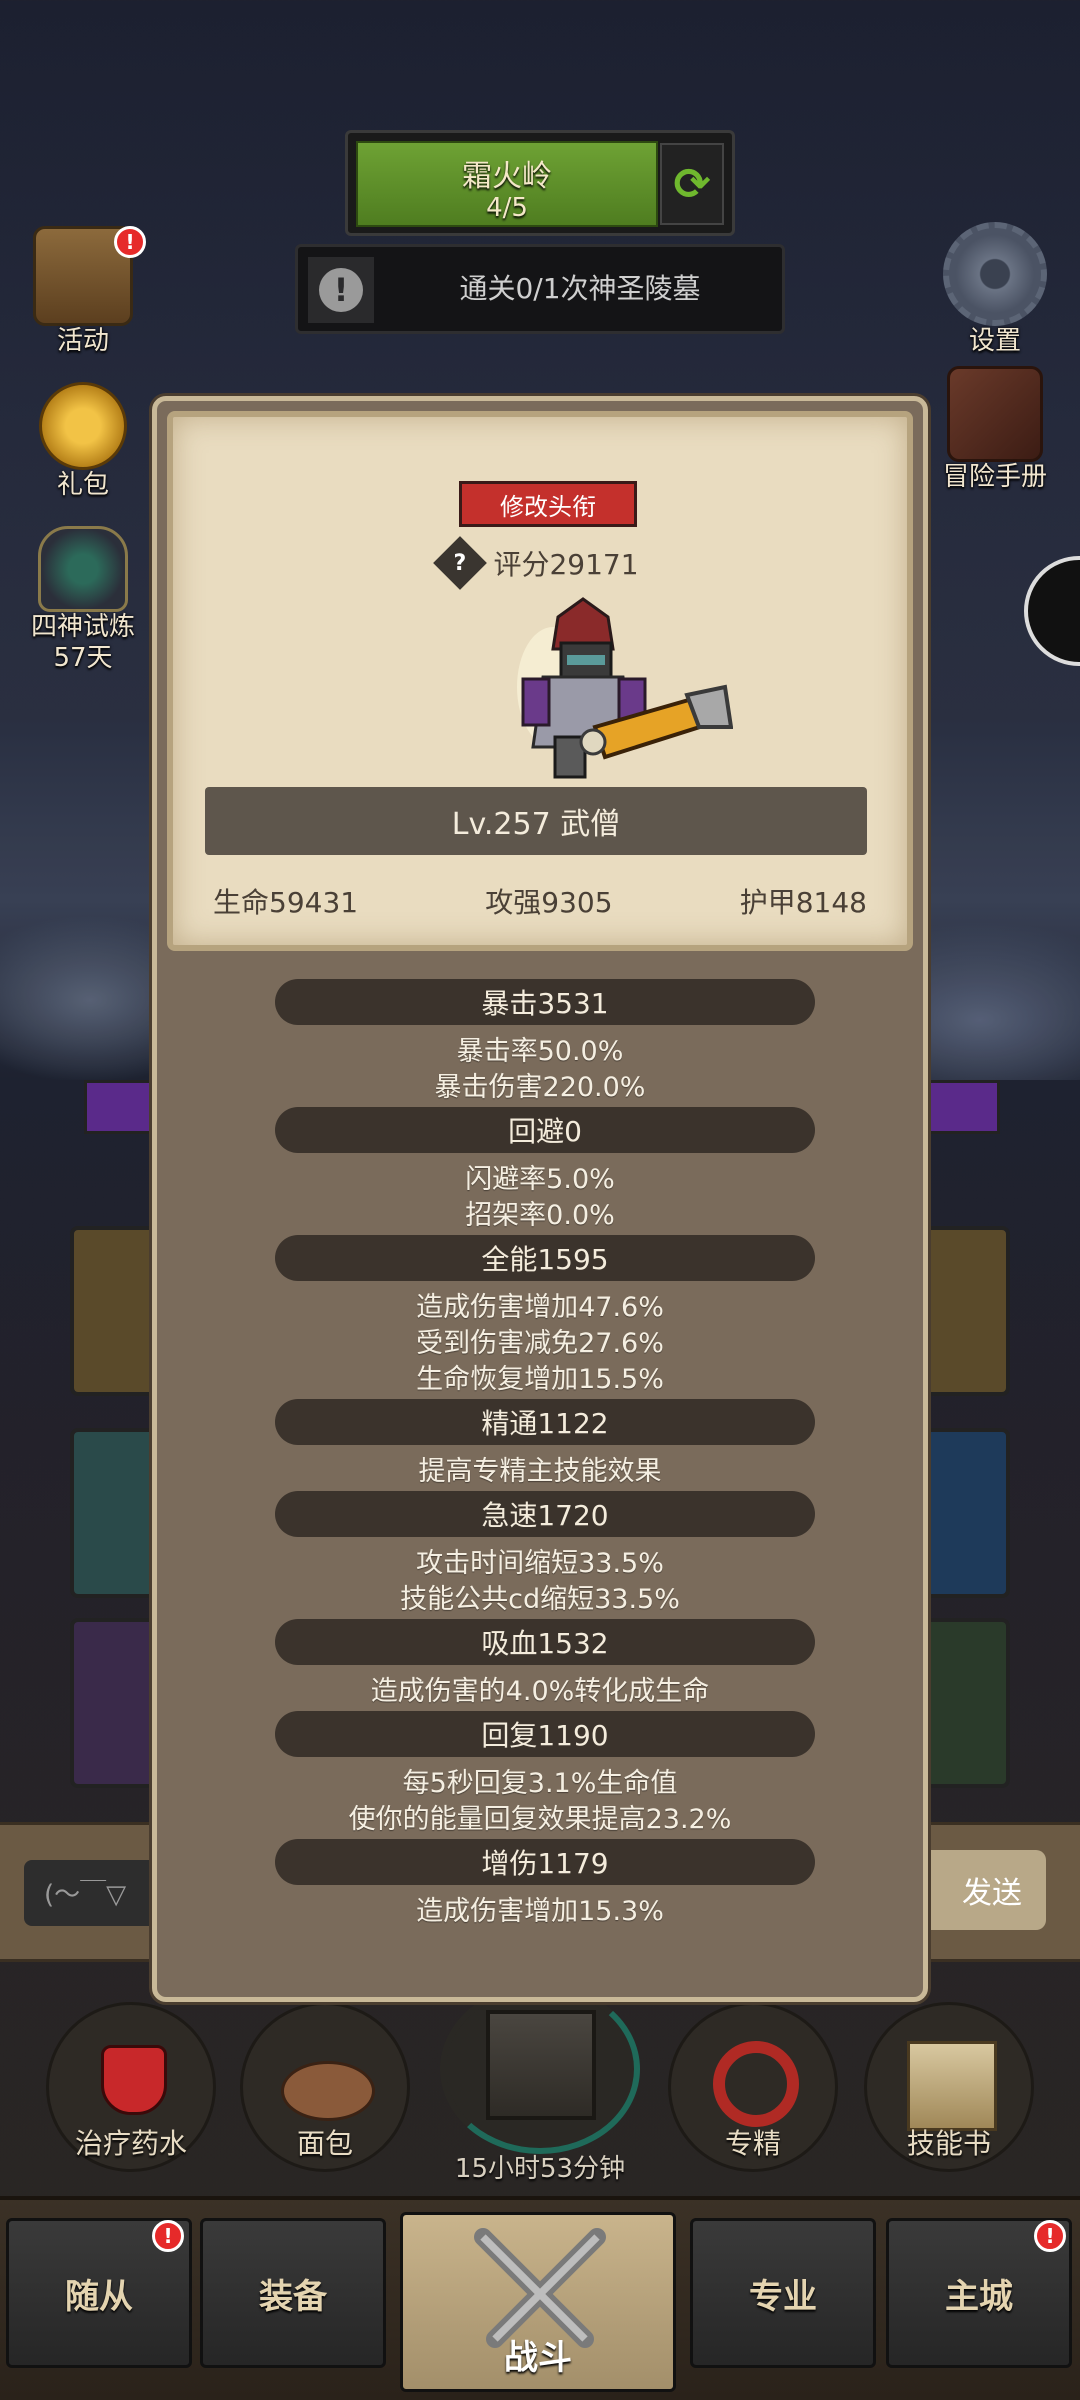 The height and width of the screenshot is (2400, 1080). I want to click on crit-header: 暴击3531, so click(545, 1002).